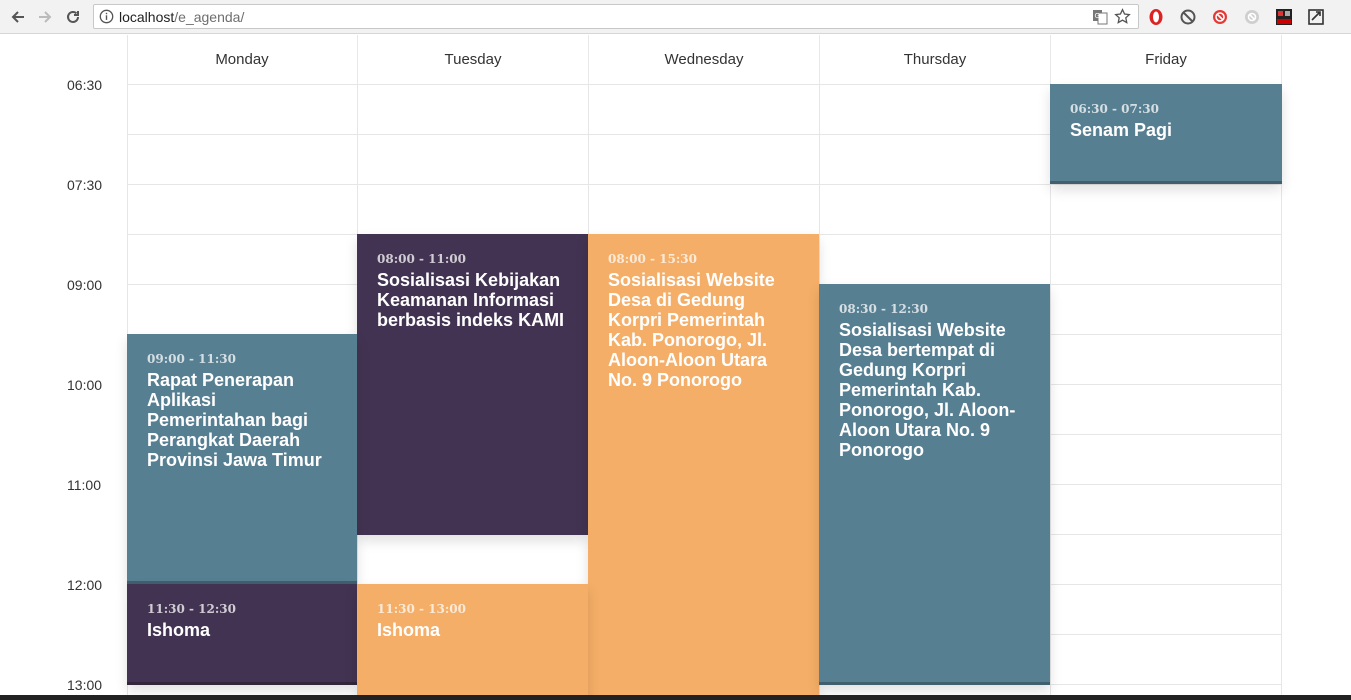 The width and height of the screenshot is (1351, 700). I want to click on back-arrow-icon, so click(18, 17).